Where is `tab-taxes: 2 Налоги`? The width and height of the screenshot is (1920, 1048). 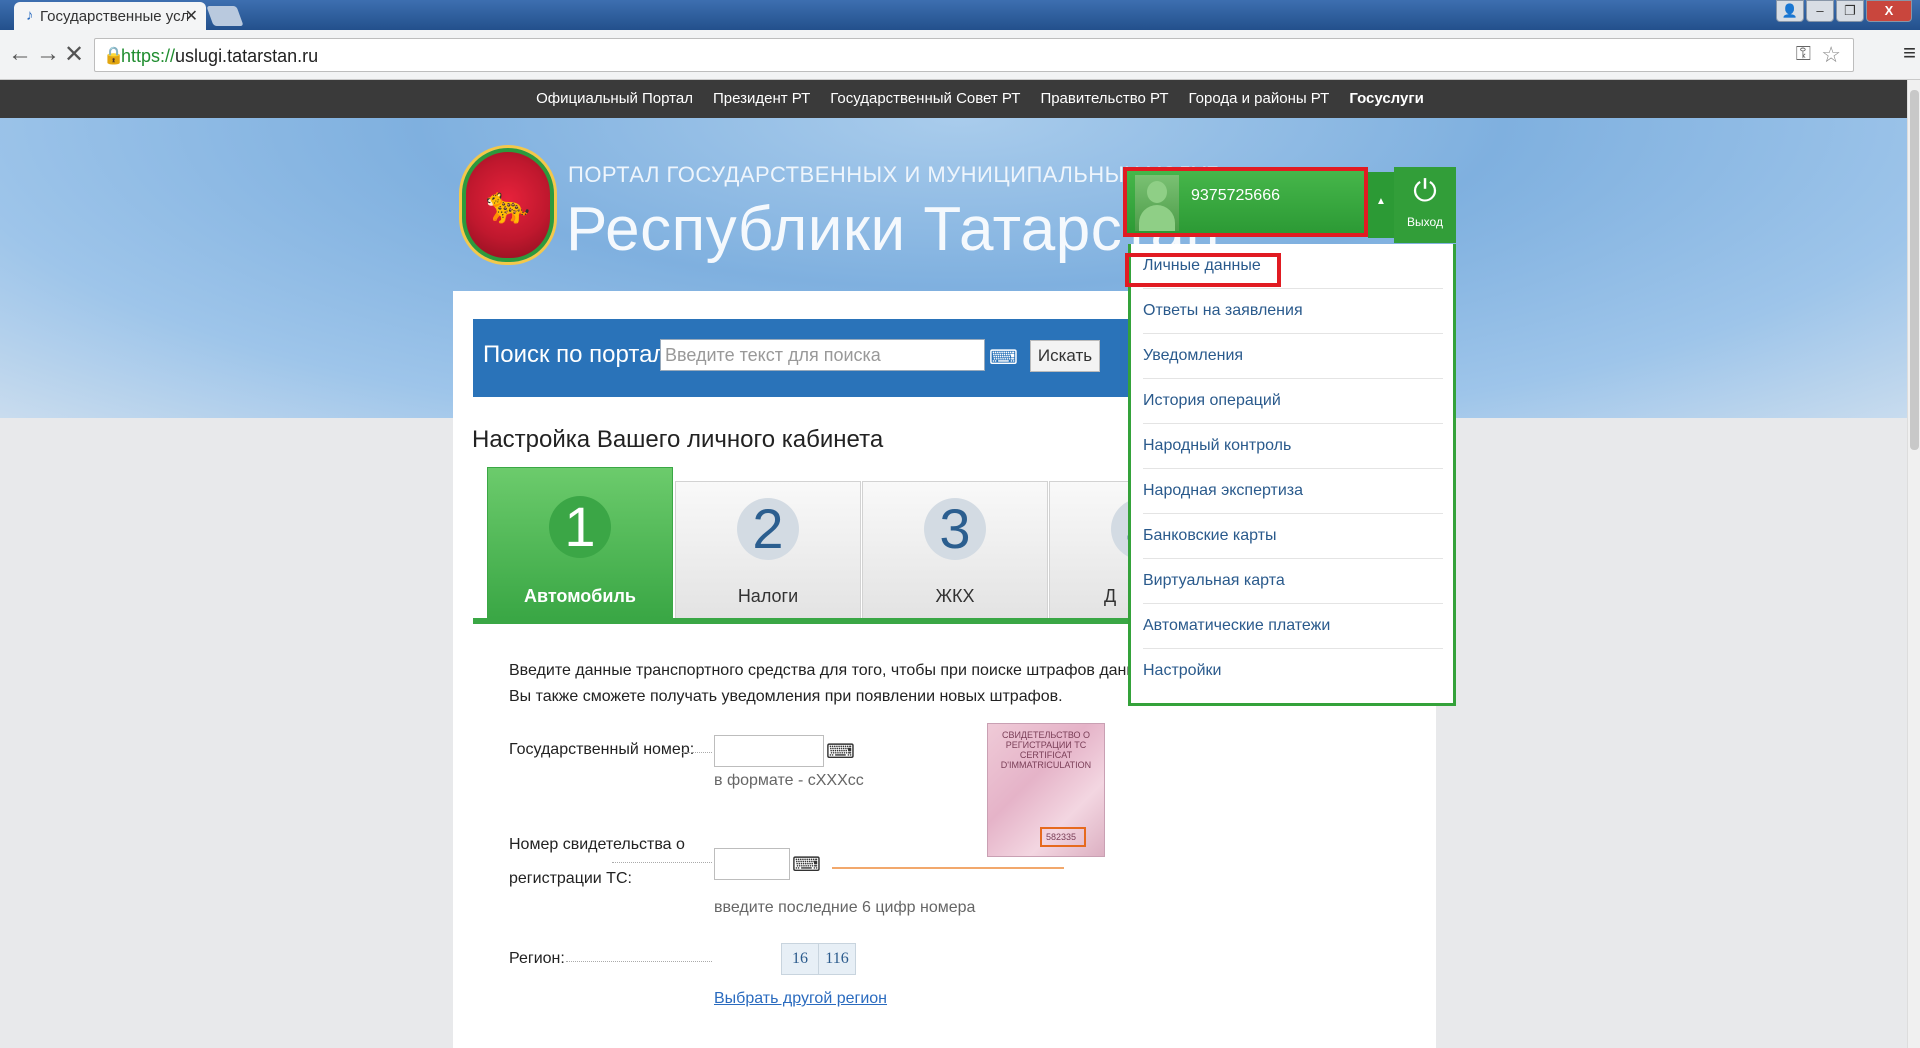
tab-taxes: 2 Налоги is located at coordinates (768, 550).